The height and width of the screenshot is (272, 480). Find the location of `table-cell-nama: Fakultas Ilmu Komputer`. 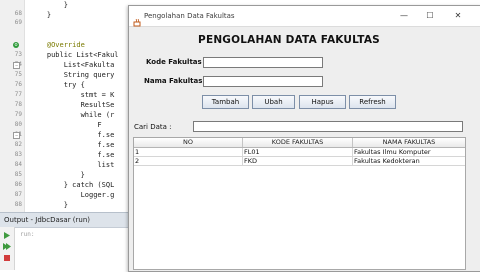

table-cell-nama: Fakultas Ilmu Komputer is located at coordinates (392, 152).